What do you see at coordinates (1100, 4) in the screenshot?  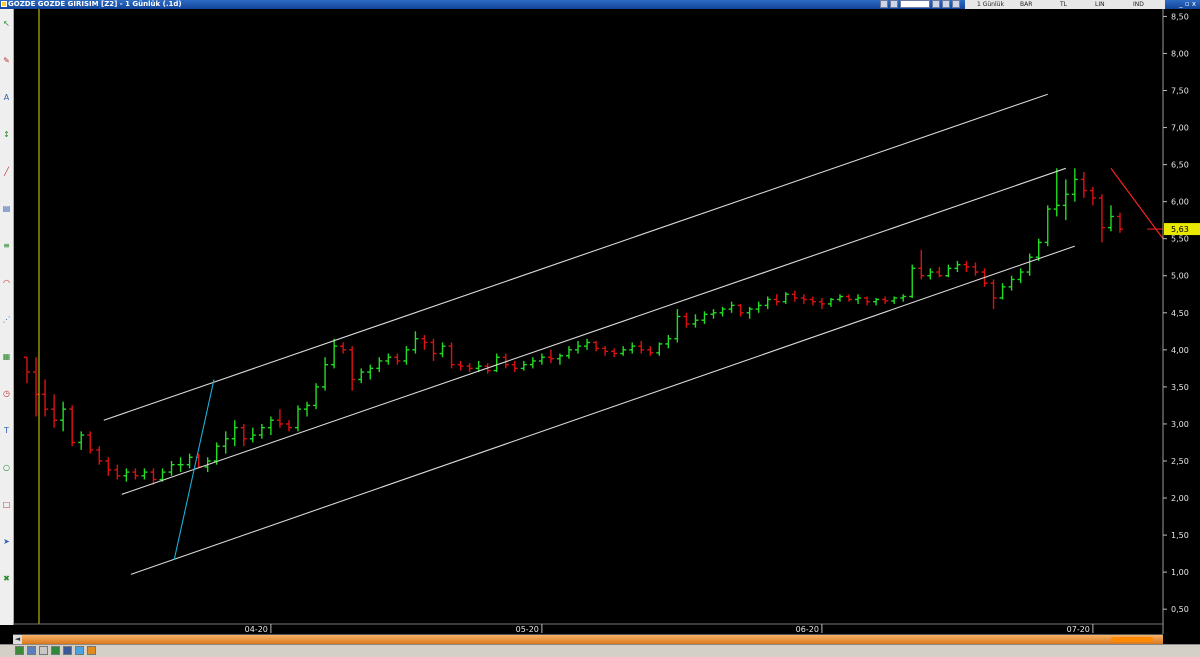 I see `scale-selector: LIN` at bounding box center [1100, 4].